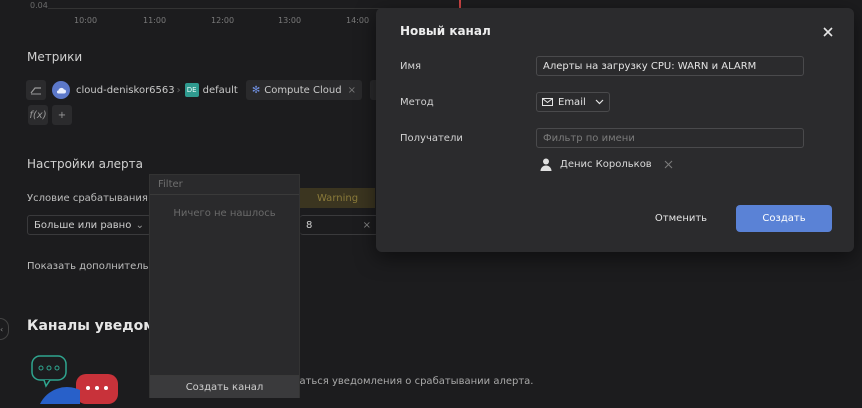 The height and width of the screenshot is (408, 862). What do you see at coordinates (547, 102) in the screenshot?
I see `mail-icon` at bounding box center [547, 102].